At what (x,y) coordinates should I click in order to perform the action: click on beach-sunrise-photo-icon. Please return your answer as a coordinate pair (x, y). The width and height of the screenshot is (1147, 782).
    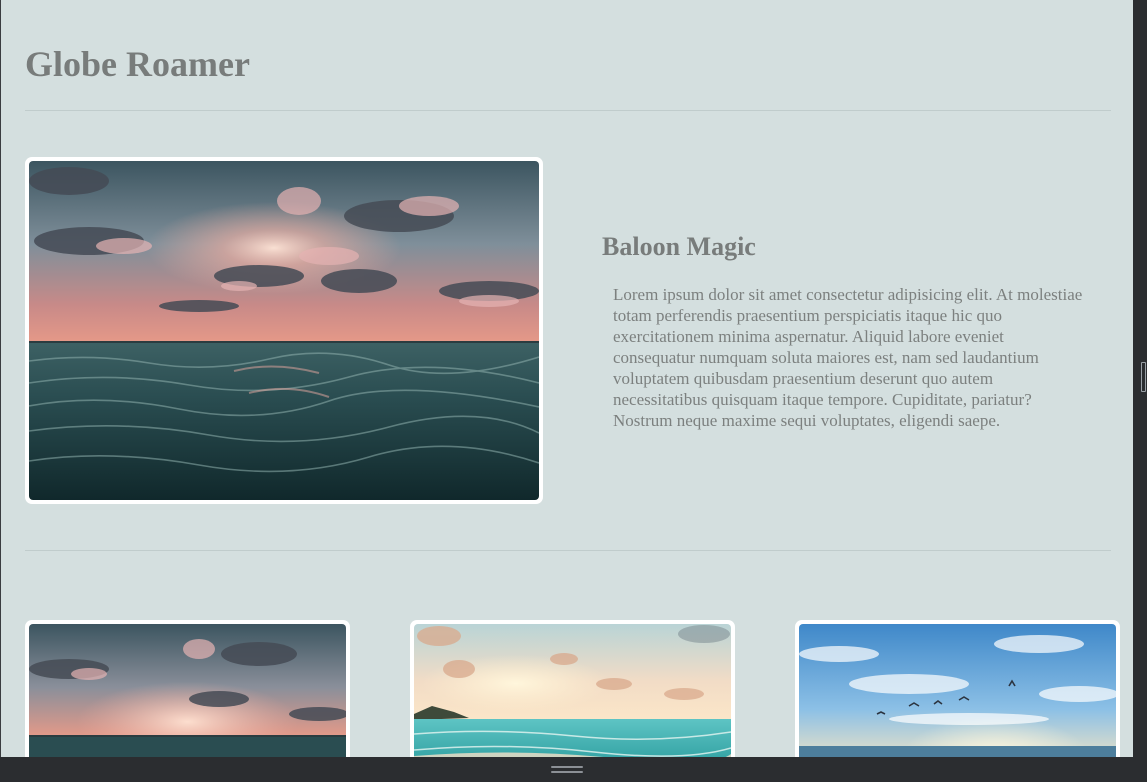
    Looking at the image, I should click on (572, 690).